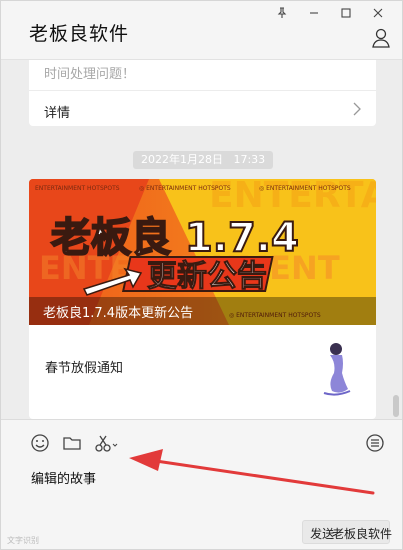  Describe the element at coordinates (282, 13) in the screenshot. I see `pin-icon` at that location.